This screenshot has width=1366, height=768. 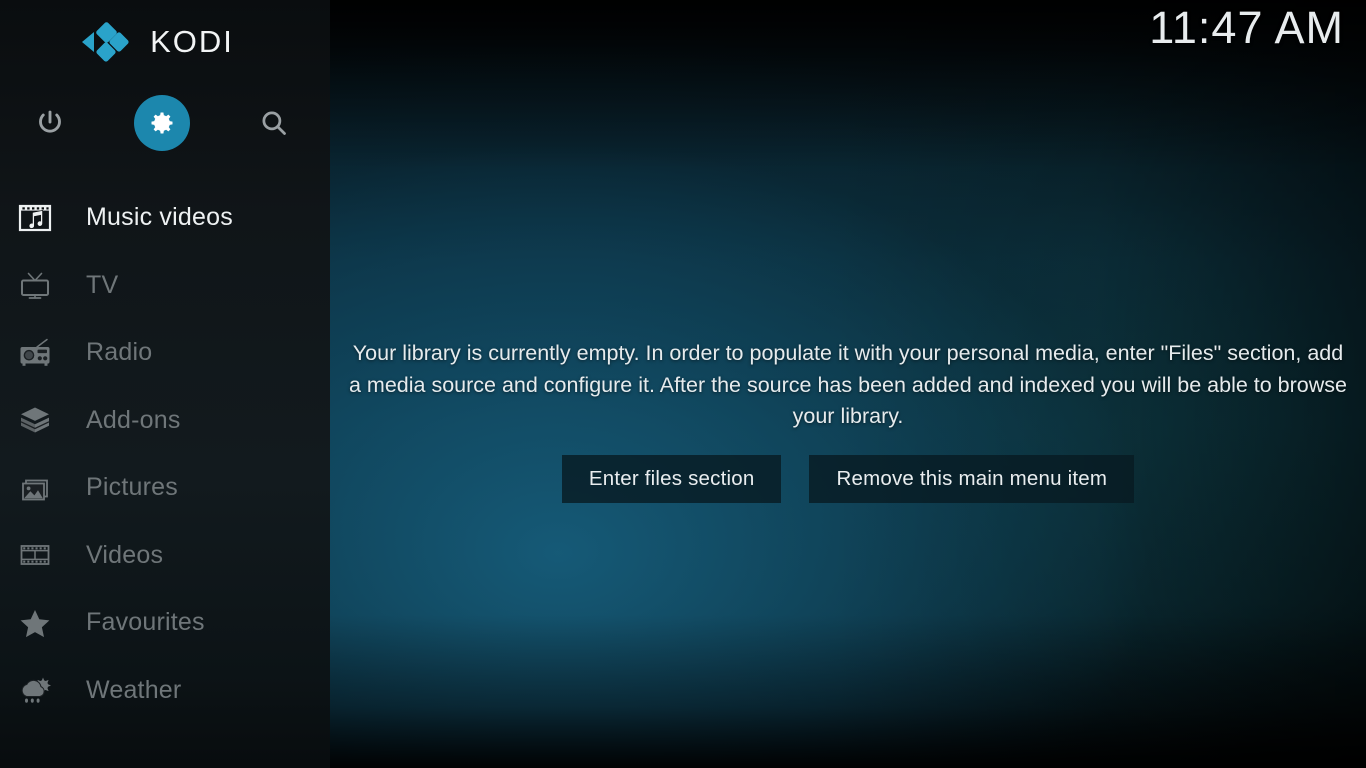 I want to click on sidebar-item-label: Weather, so click(x=134, y=689).